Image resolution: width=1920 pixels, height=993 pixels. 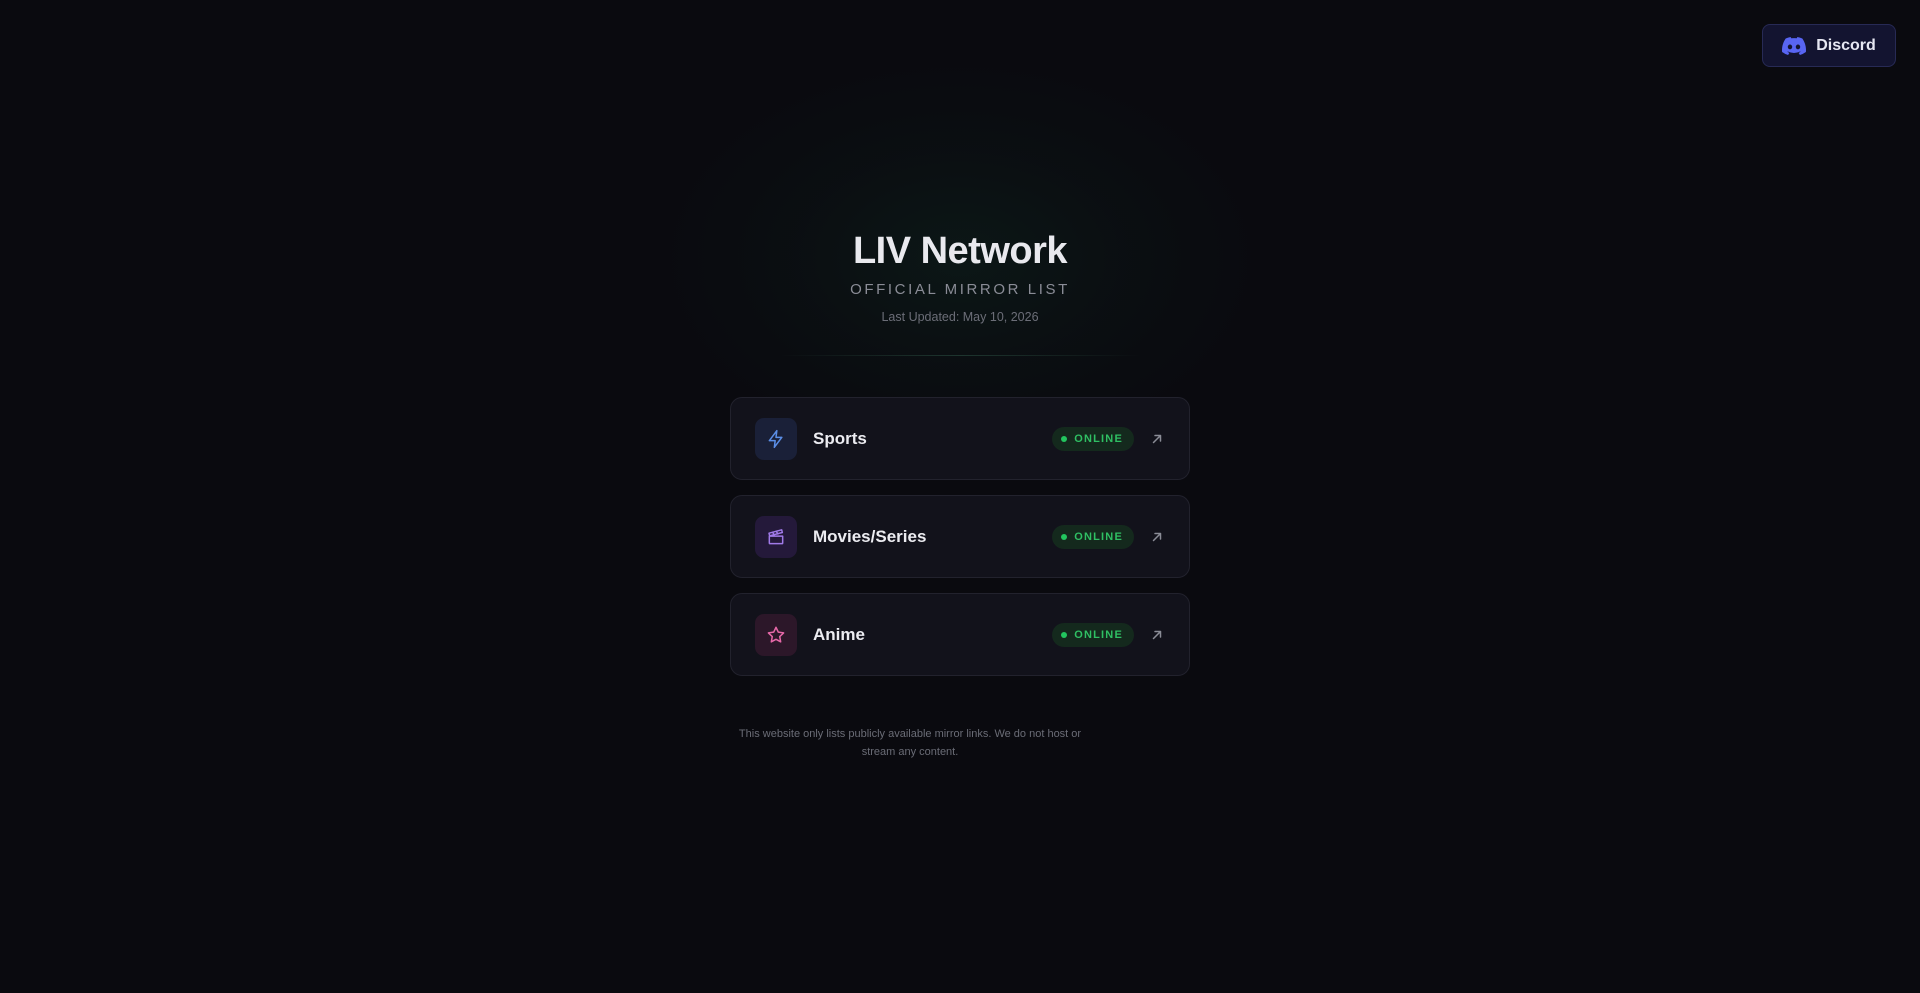 I want to click on page-subtitle: OFFICIAL MIRROR LIST, so click(x=960, y=289).